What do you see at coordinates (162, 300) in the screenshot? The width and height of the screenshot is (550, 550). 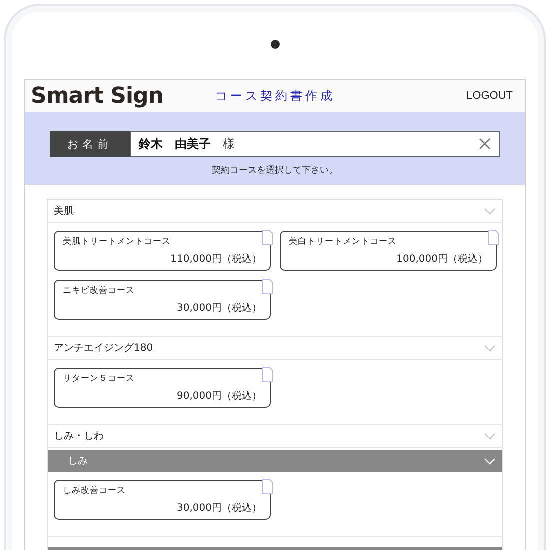 I see `course-card: ニキビ改善コース 30,000円（税込）` at bounding box center [162, 300].